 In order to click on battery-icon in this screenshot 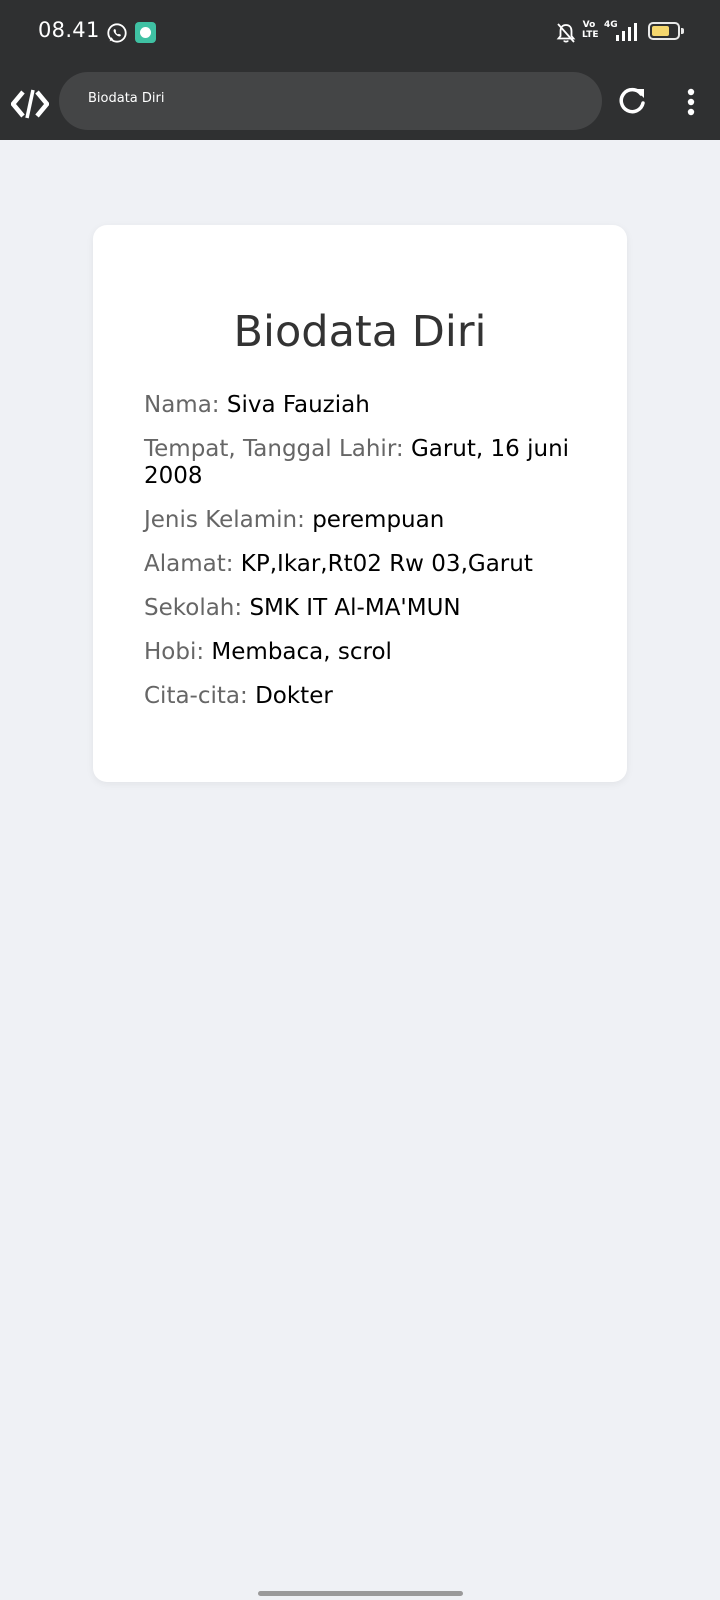, I will do `click(666, 31)`.